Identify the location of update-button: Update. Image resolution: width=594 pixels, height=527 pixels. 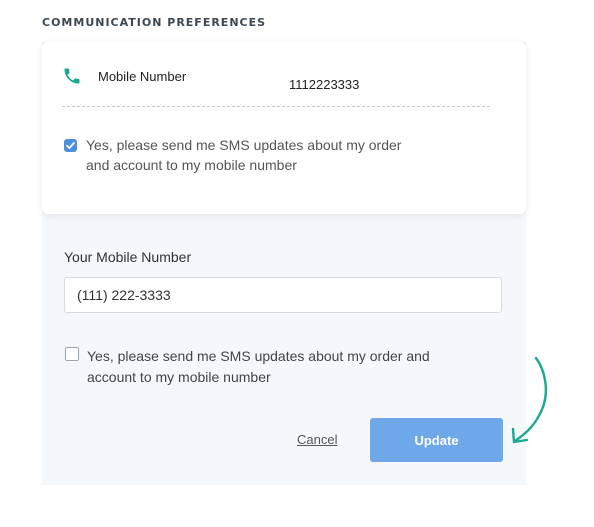
(436, 440).